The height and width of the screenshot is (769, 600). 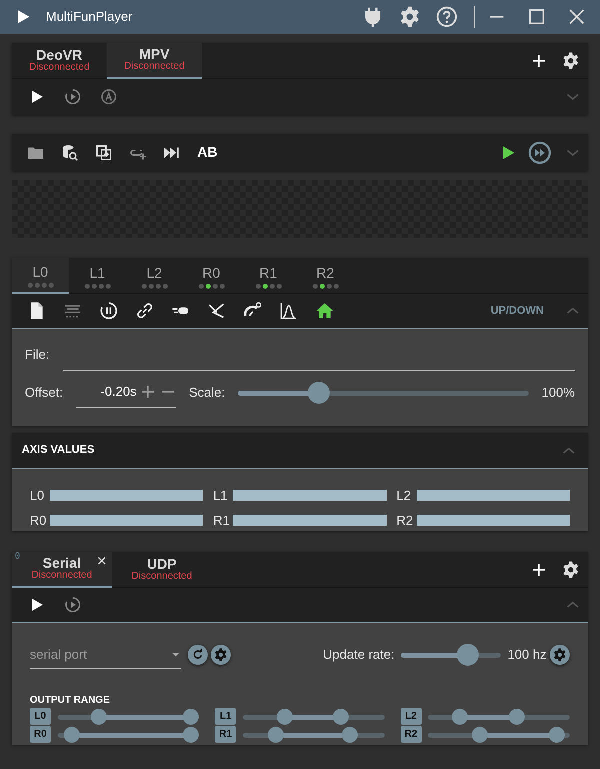 I want to click on pause-icon, so click(x=108, y=311).